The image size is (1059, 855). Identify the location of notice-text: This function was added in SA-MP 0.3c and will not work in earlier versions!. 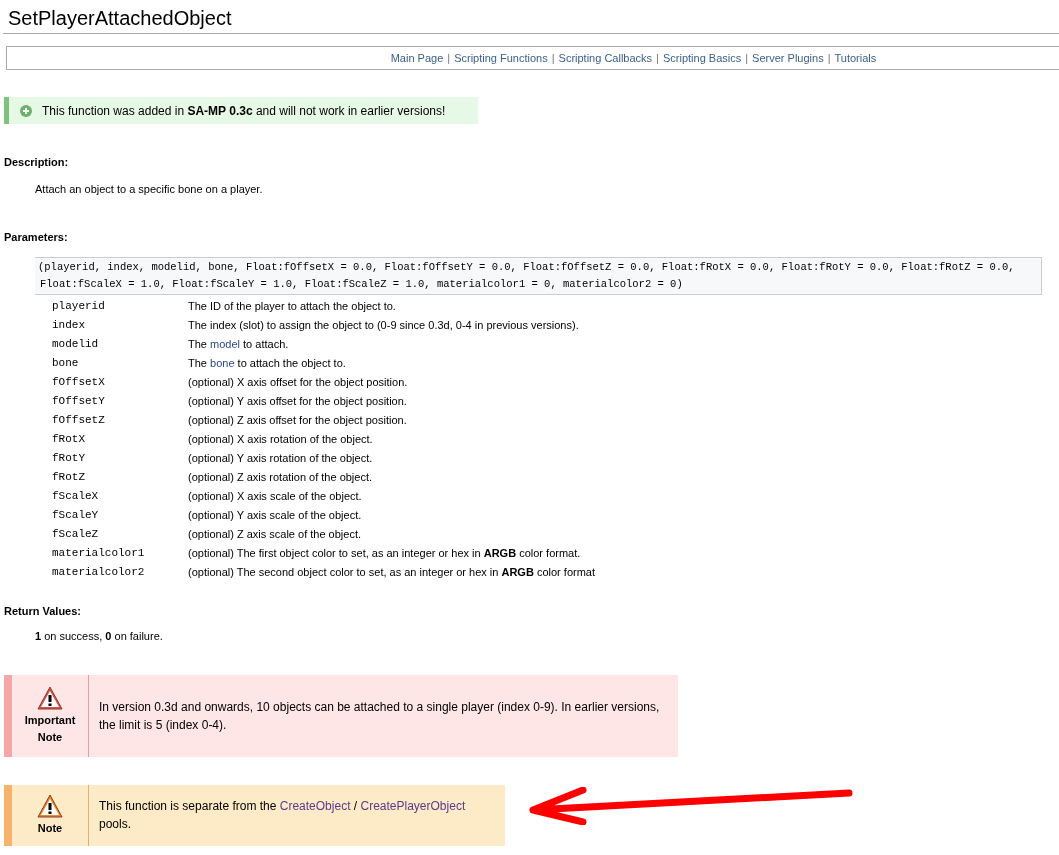
(244, 111).